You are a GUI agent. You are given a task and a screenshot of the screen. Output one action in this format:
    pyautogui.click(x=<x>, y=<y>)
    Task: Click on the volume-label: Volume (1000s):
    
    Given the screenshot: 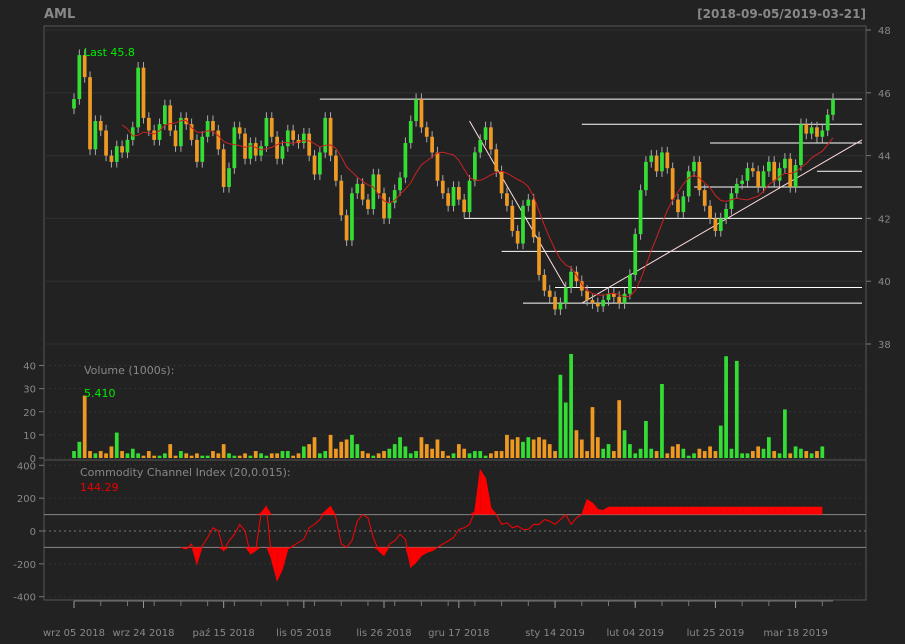 What is the action you would take?
    pyautogui.click(x=129, y=370)
    